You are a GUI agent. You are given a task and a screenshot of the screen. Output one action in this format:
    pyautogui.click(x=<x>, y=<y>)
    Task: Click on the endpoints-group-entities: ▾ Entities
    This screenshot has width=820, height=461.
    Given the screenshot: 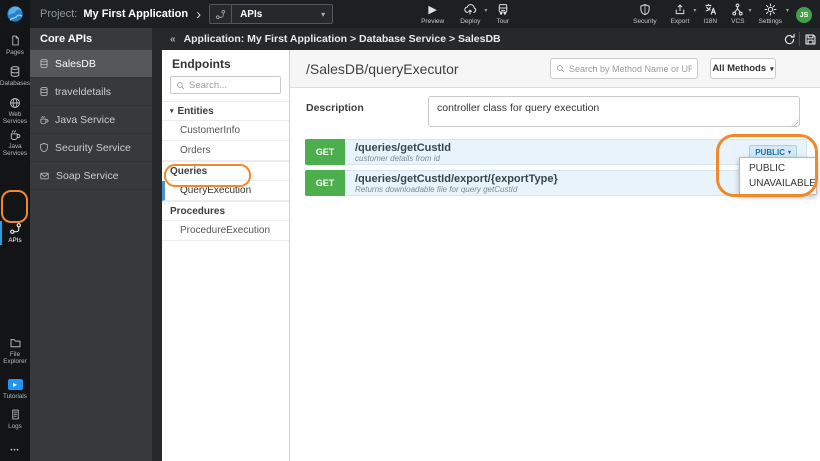 What is the action you would take?
    pyautogui.click(x=225, y=111)
    